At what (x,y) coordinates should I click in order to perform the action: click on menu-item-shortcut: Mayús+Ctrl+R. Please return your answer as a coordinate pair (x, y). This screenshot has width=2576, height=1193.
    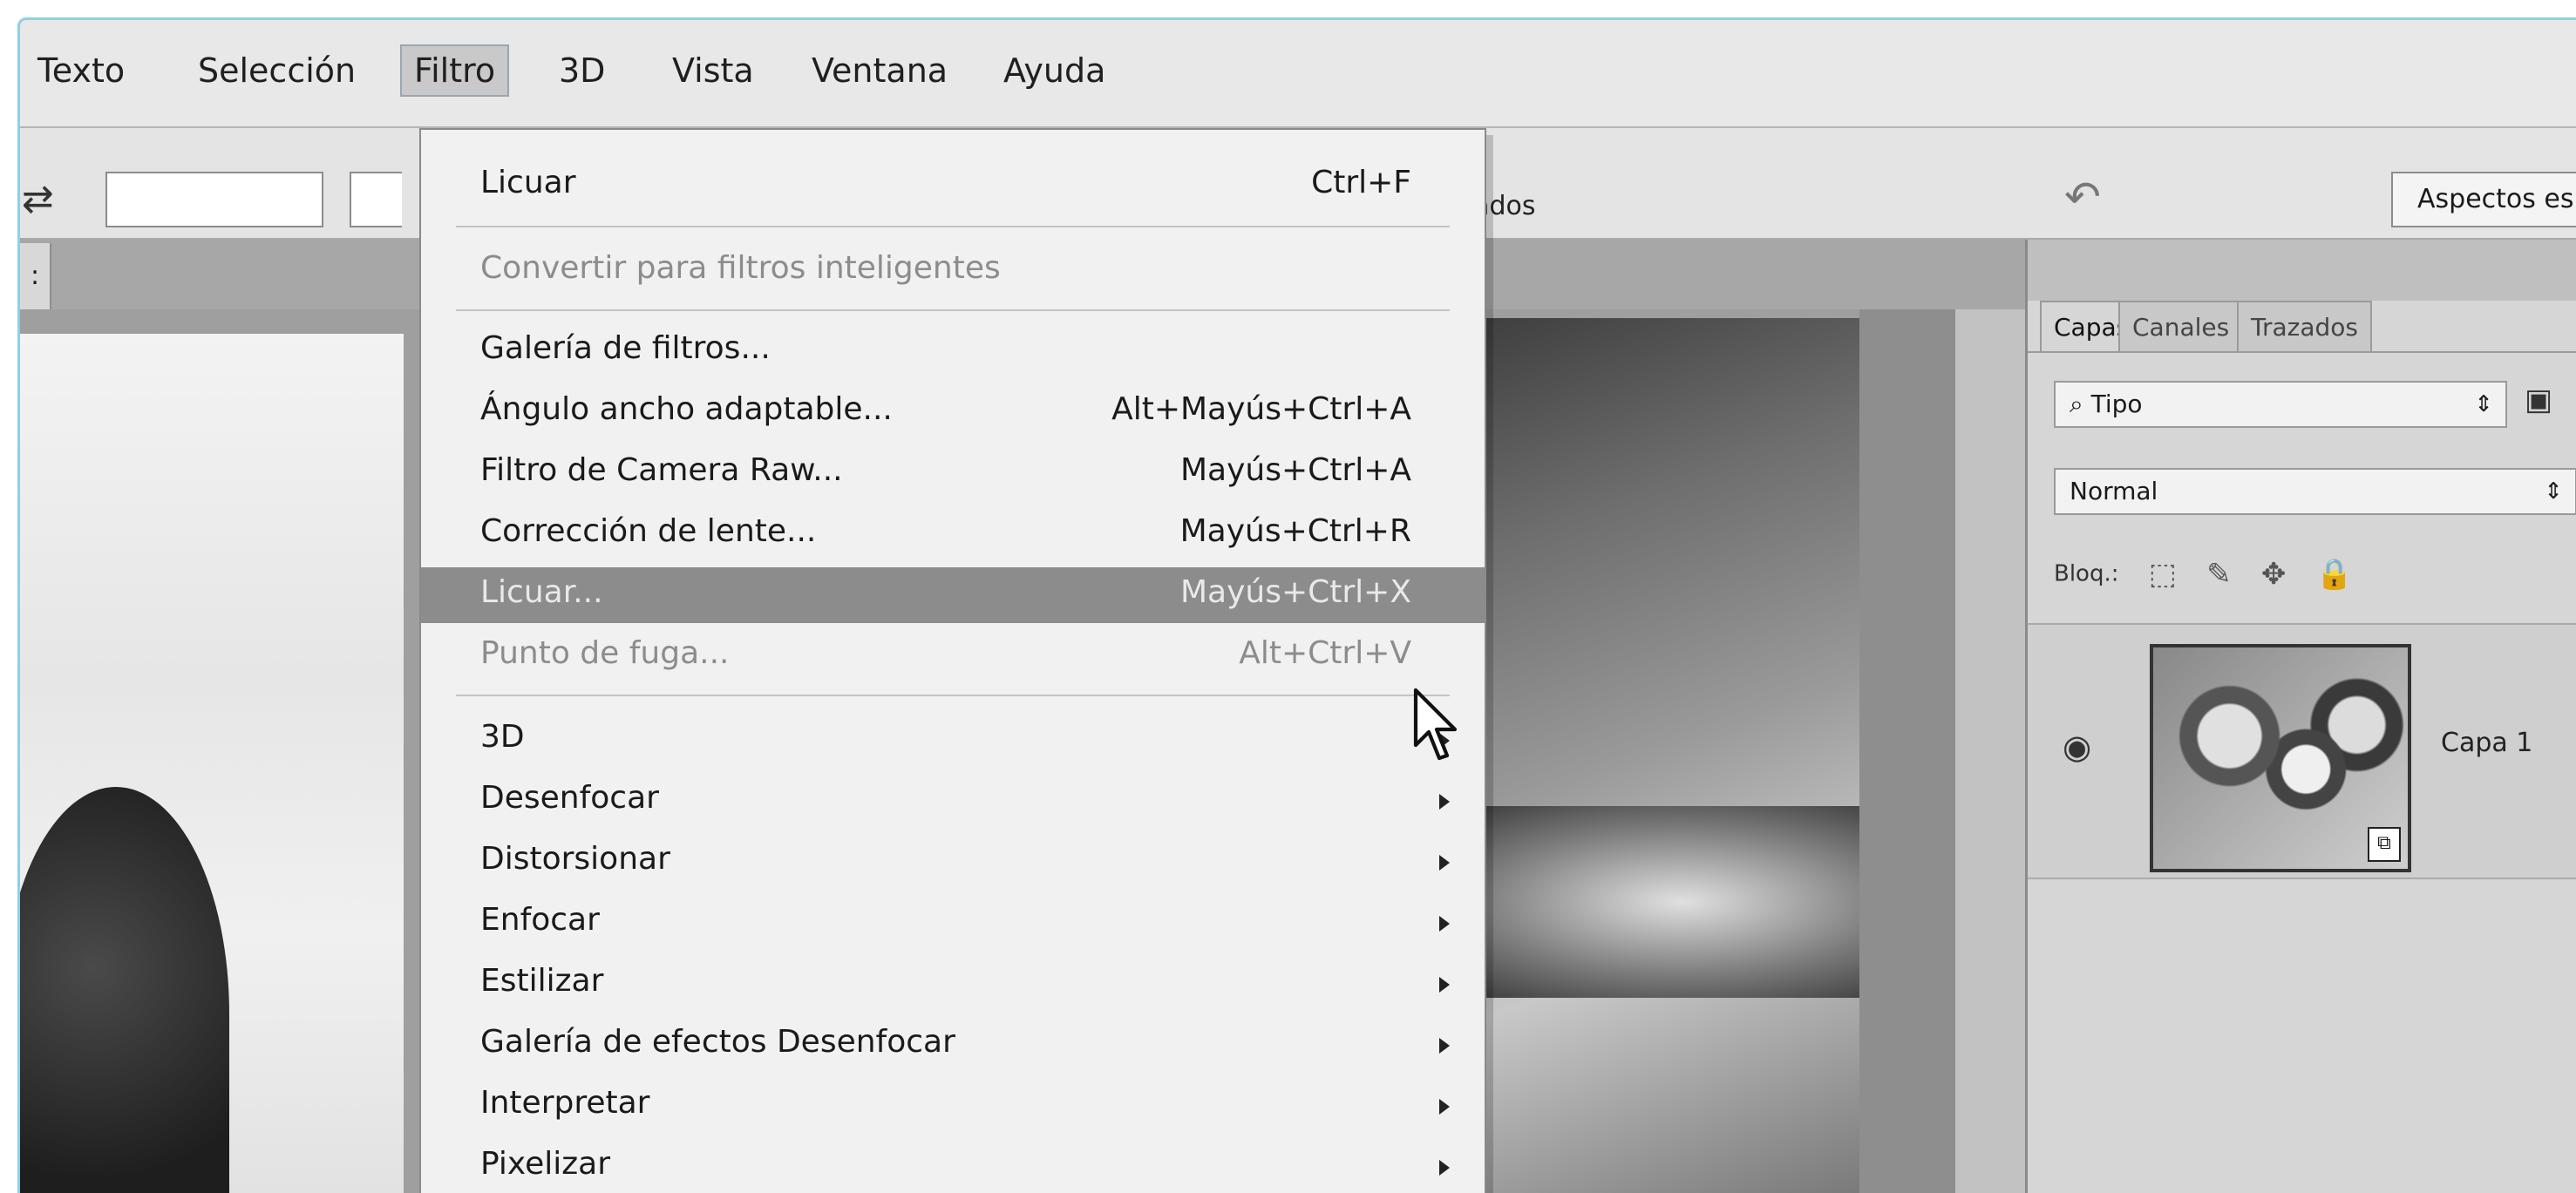
    Looking at the image, I should click on (1295, 531).